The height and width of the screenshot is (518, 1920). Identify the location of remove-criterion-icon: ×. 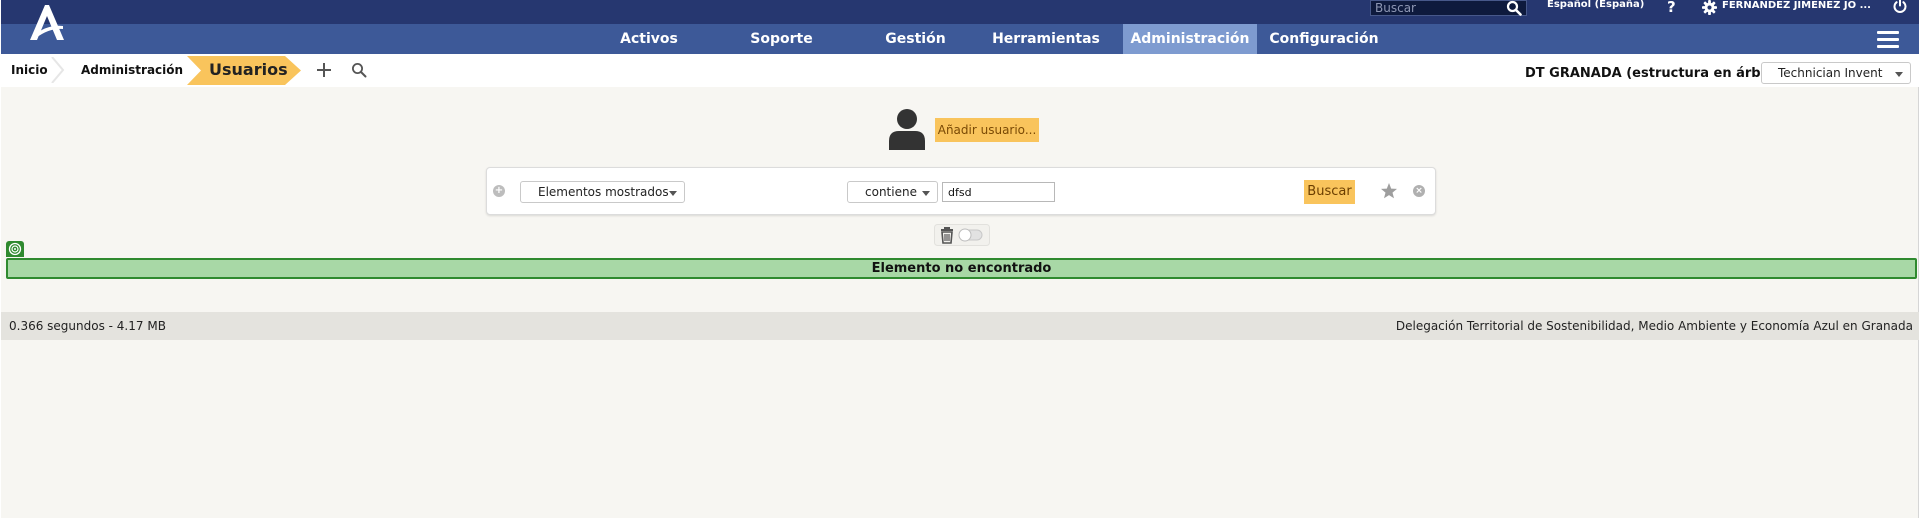
(1419, 191).